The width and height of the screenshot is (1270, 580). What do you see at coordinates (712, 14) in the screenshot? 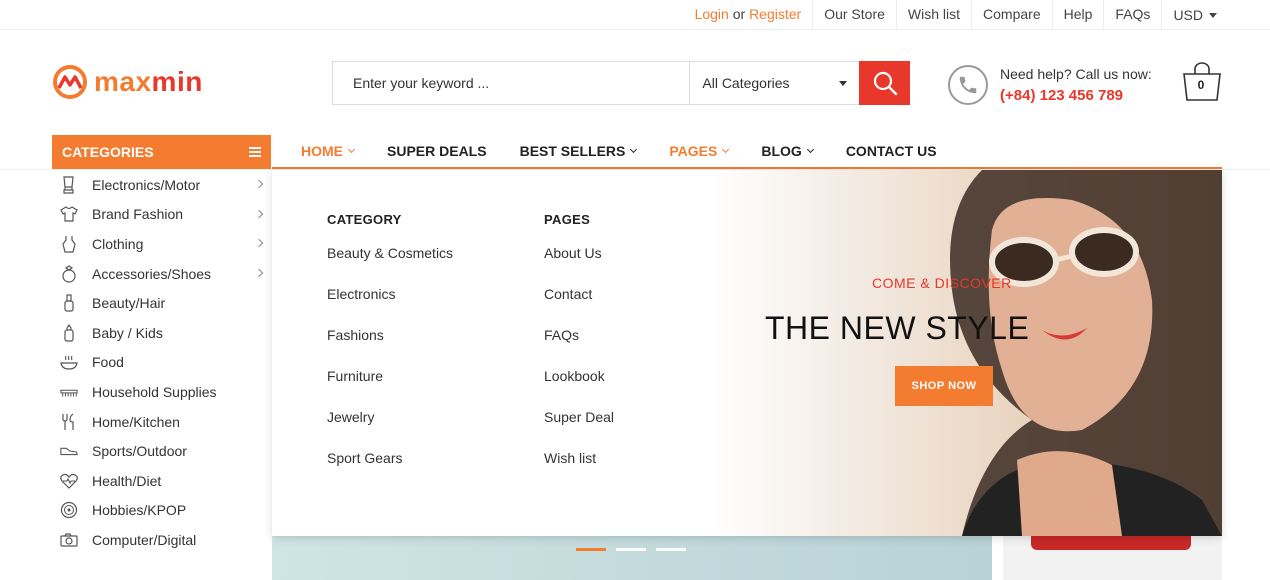
I see `login-link: Login` at bounding box center [712, 14].